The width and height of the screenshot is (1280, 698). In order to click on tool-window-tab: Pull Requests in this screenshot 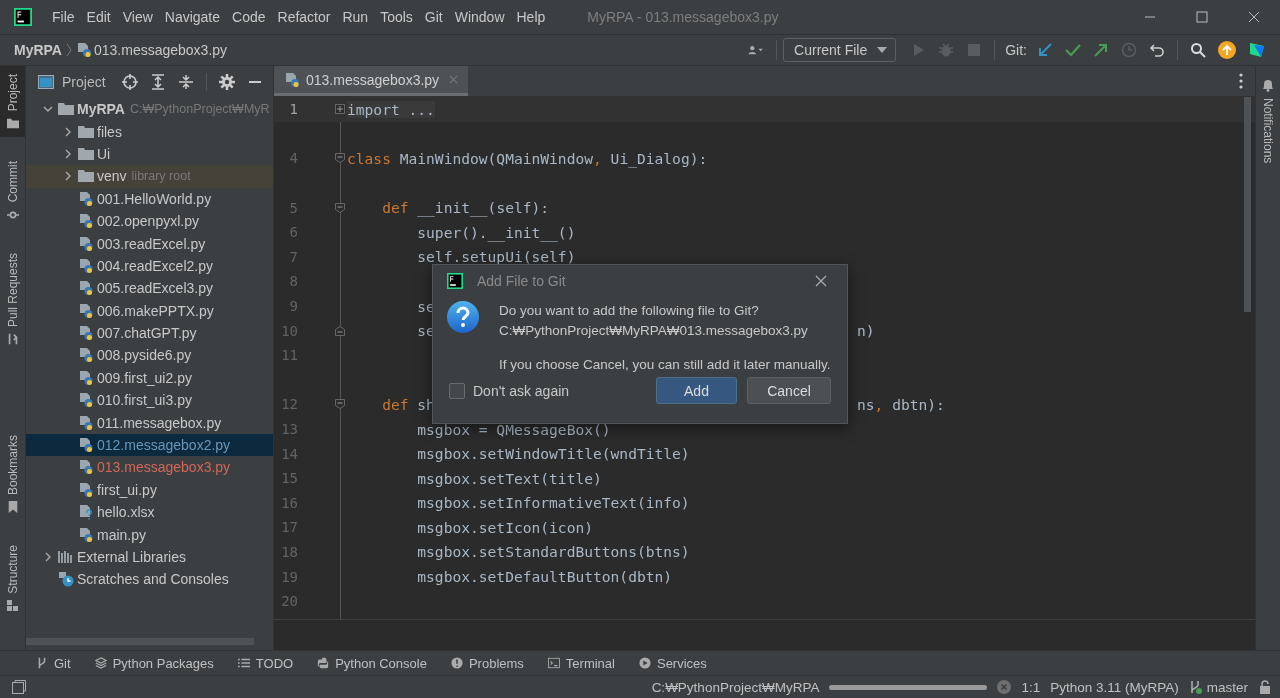, I will do `click(12, 298)`.